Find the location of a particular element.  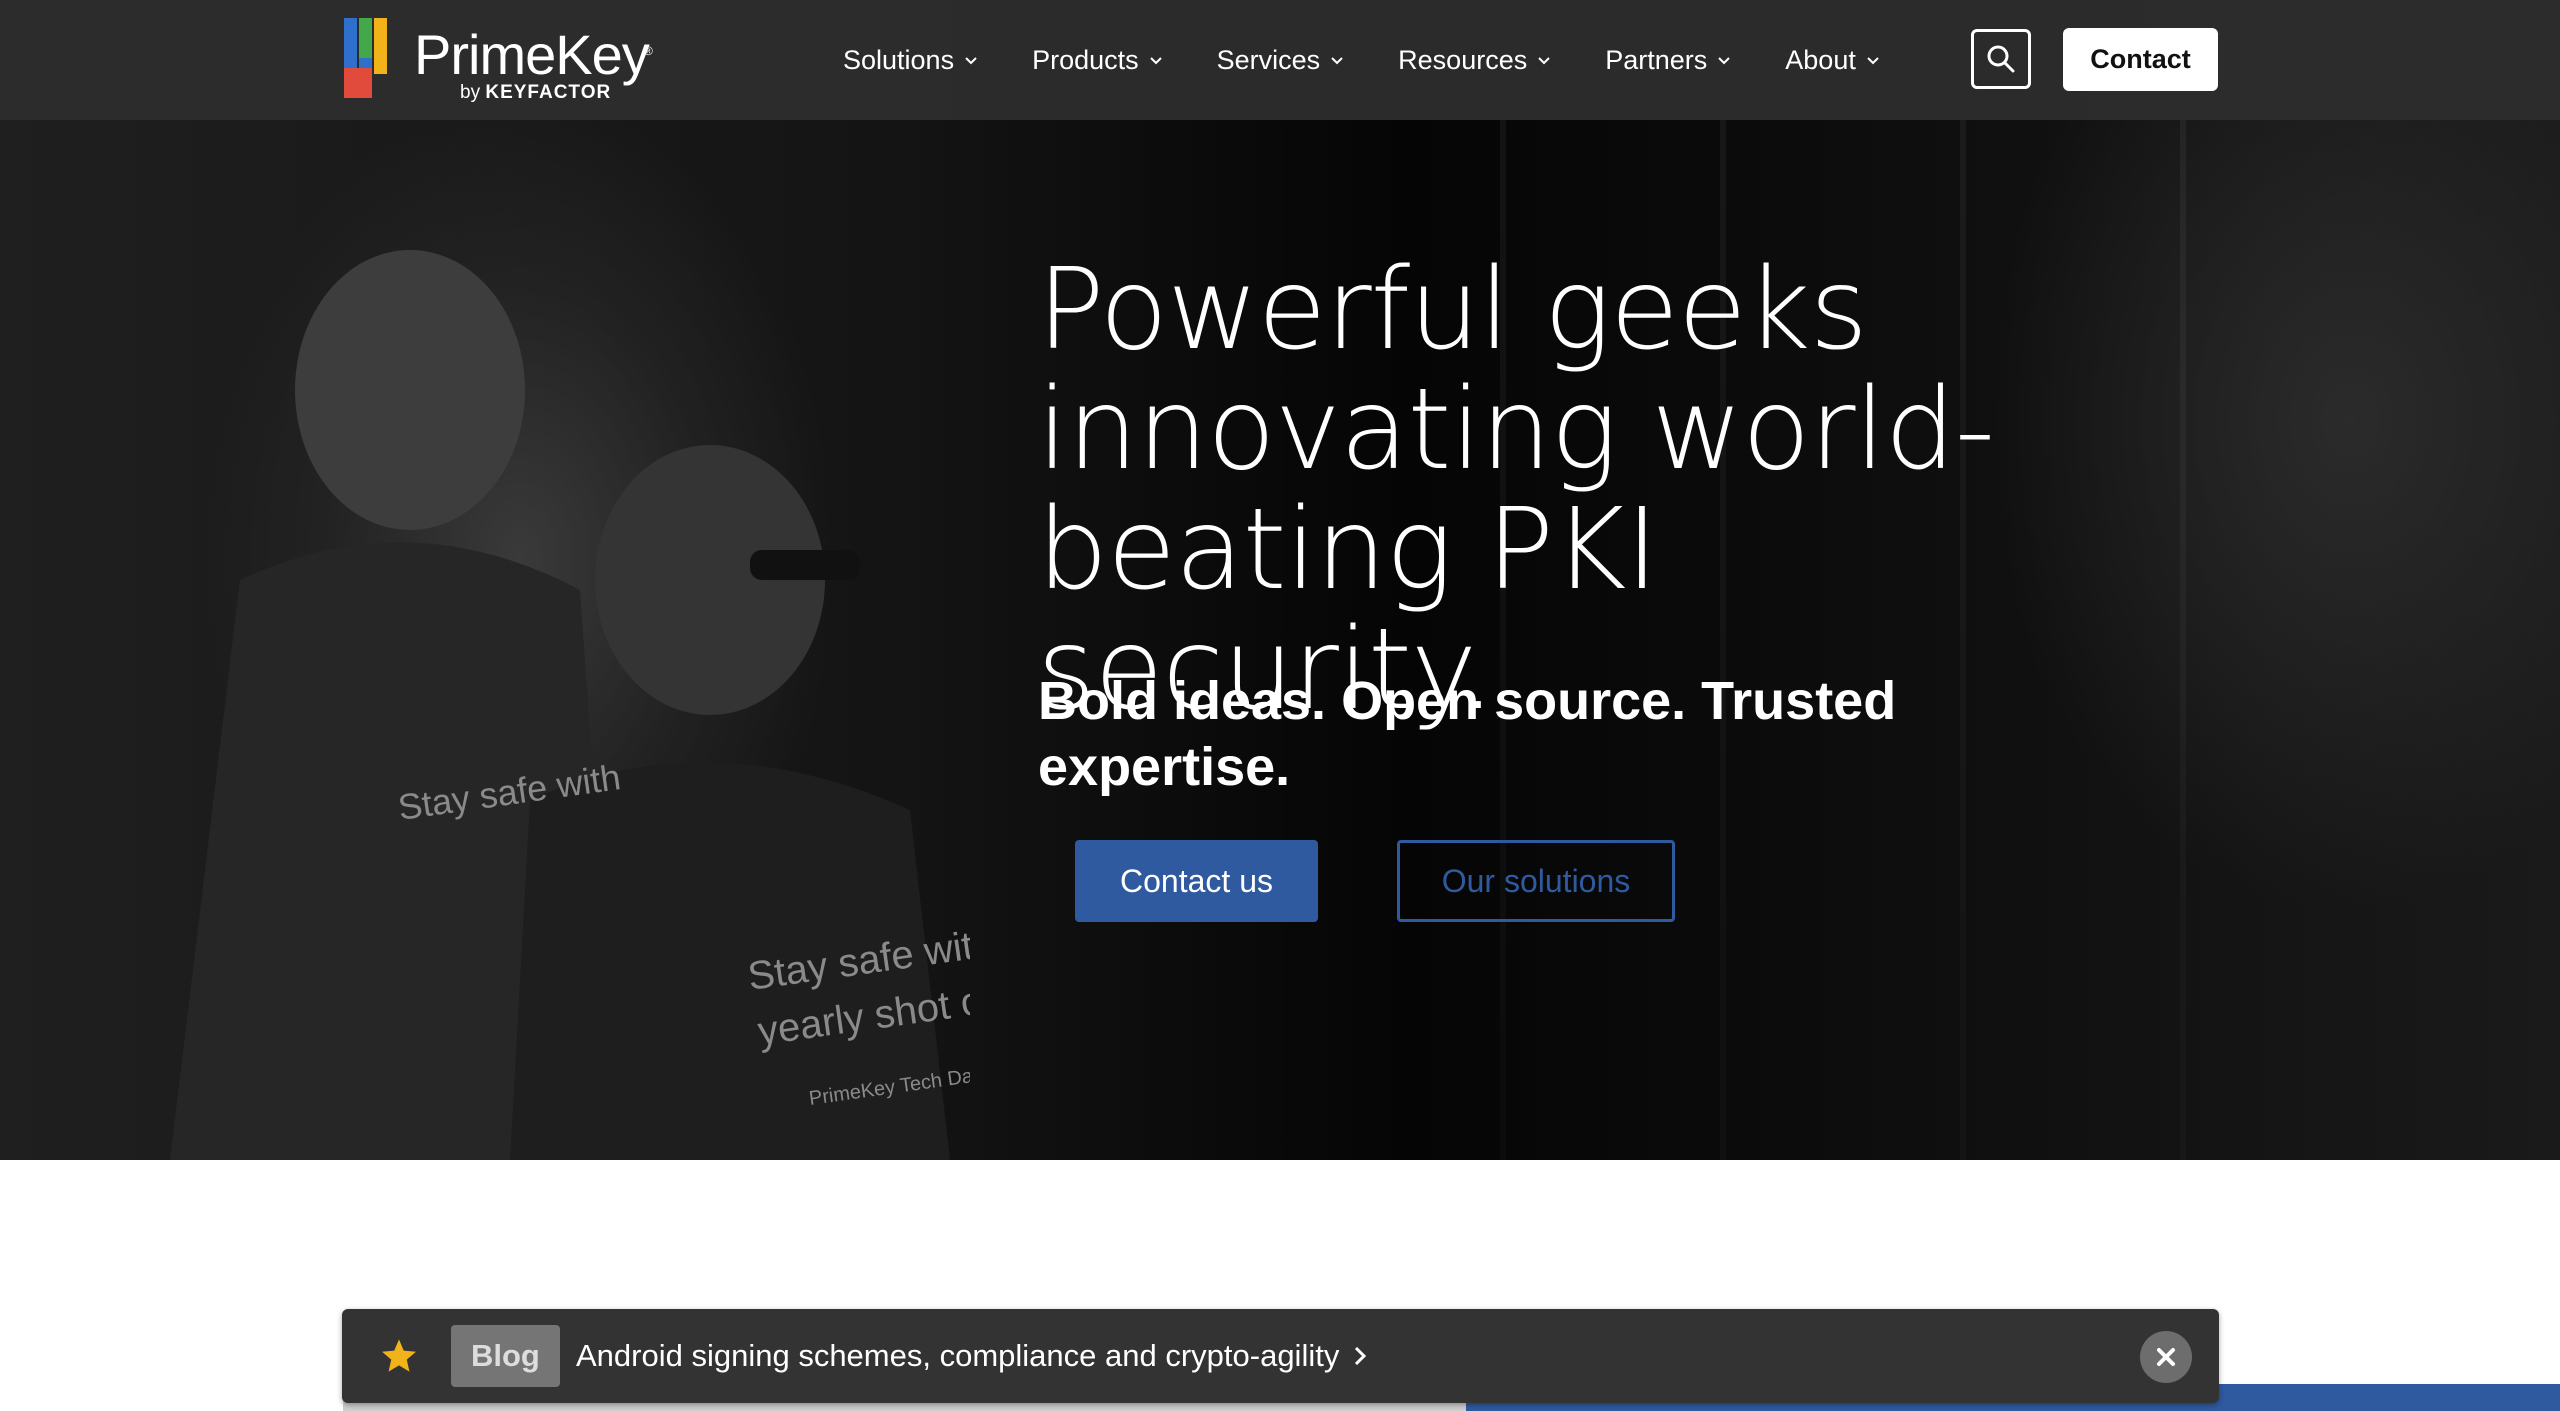

contact-us-button: Contact us is located at coordinates (1196, 881).